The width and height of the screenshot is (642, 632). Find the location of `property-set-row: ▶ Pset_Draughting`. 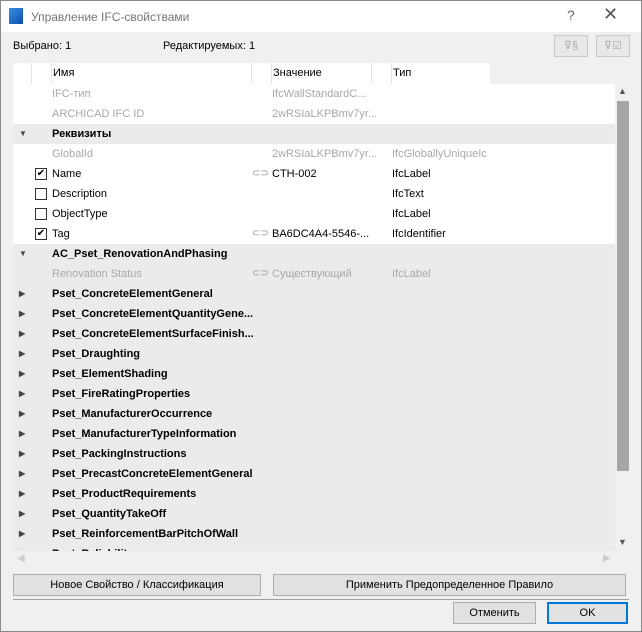

property-set-row: ▶ Pset_Draughting is located at coordinates (314, 354).